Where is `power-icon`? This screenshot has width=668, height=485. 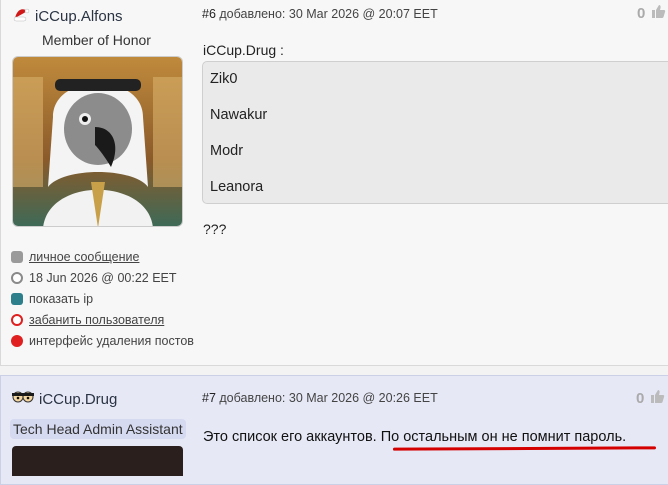
power-icon is located at coordinates (17, 319).